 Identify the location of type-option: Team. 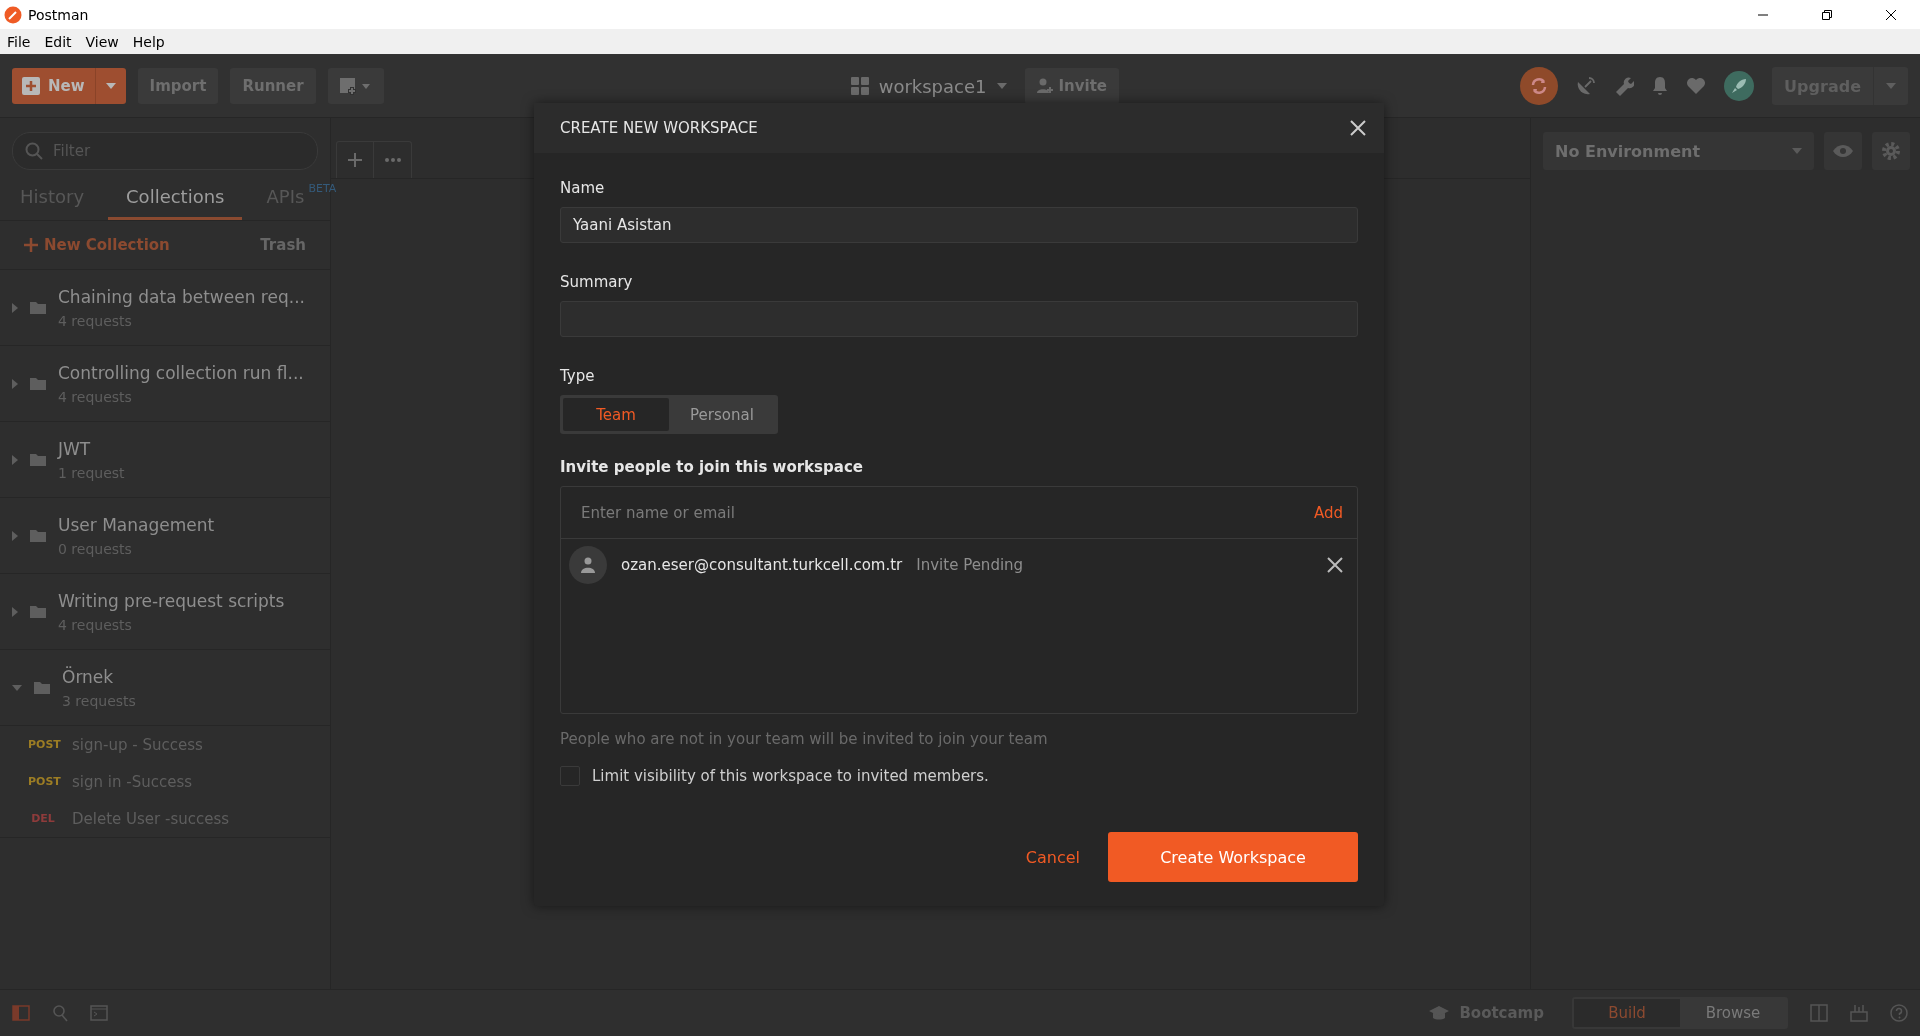
(616, 414).